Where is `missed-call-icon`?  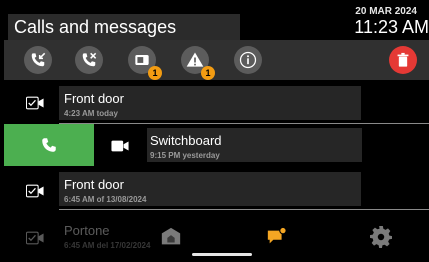 missed-call-icon is located at coordinates (89, 59).